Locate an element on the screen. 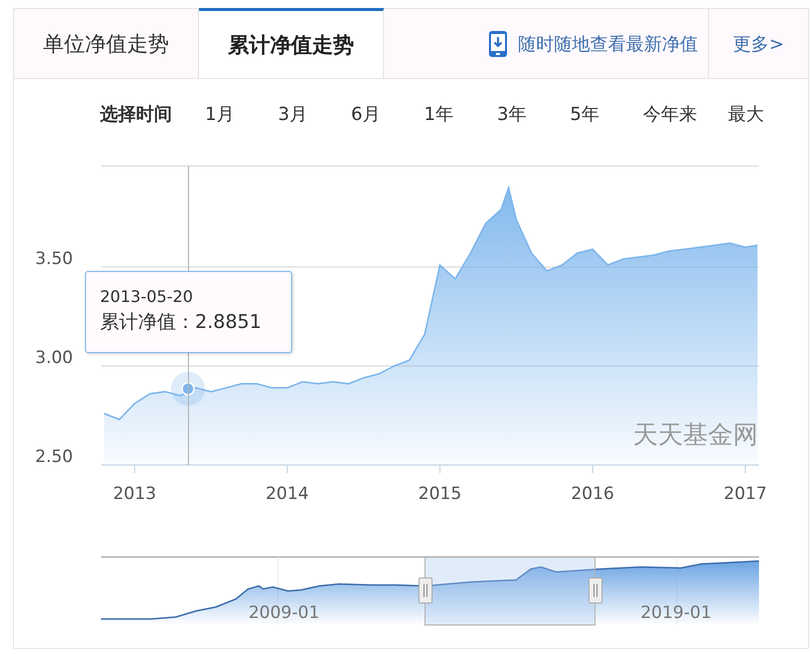 The image size is (810, 654). range-label: 选择时间 is located at coordinates (136, 114).